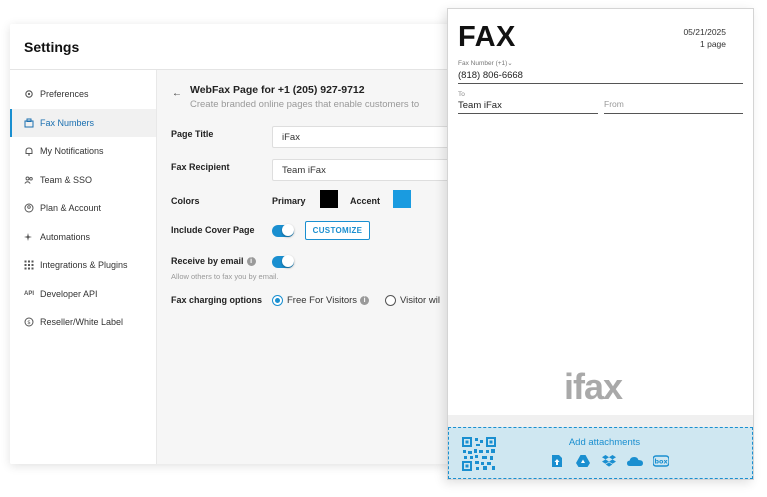 The width and height of the screenshot is (767, 497). I want to click on sidebar-item-fax-numbers: Fax Numbers, so click(83, 122).